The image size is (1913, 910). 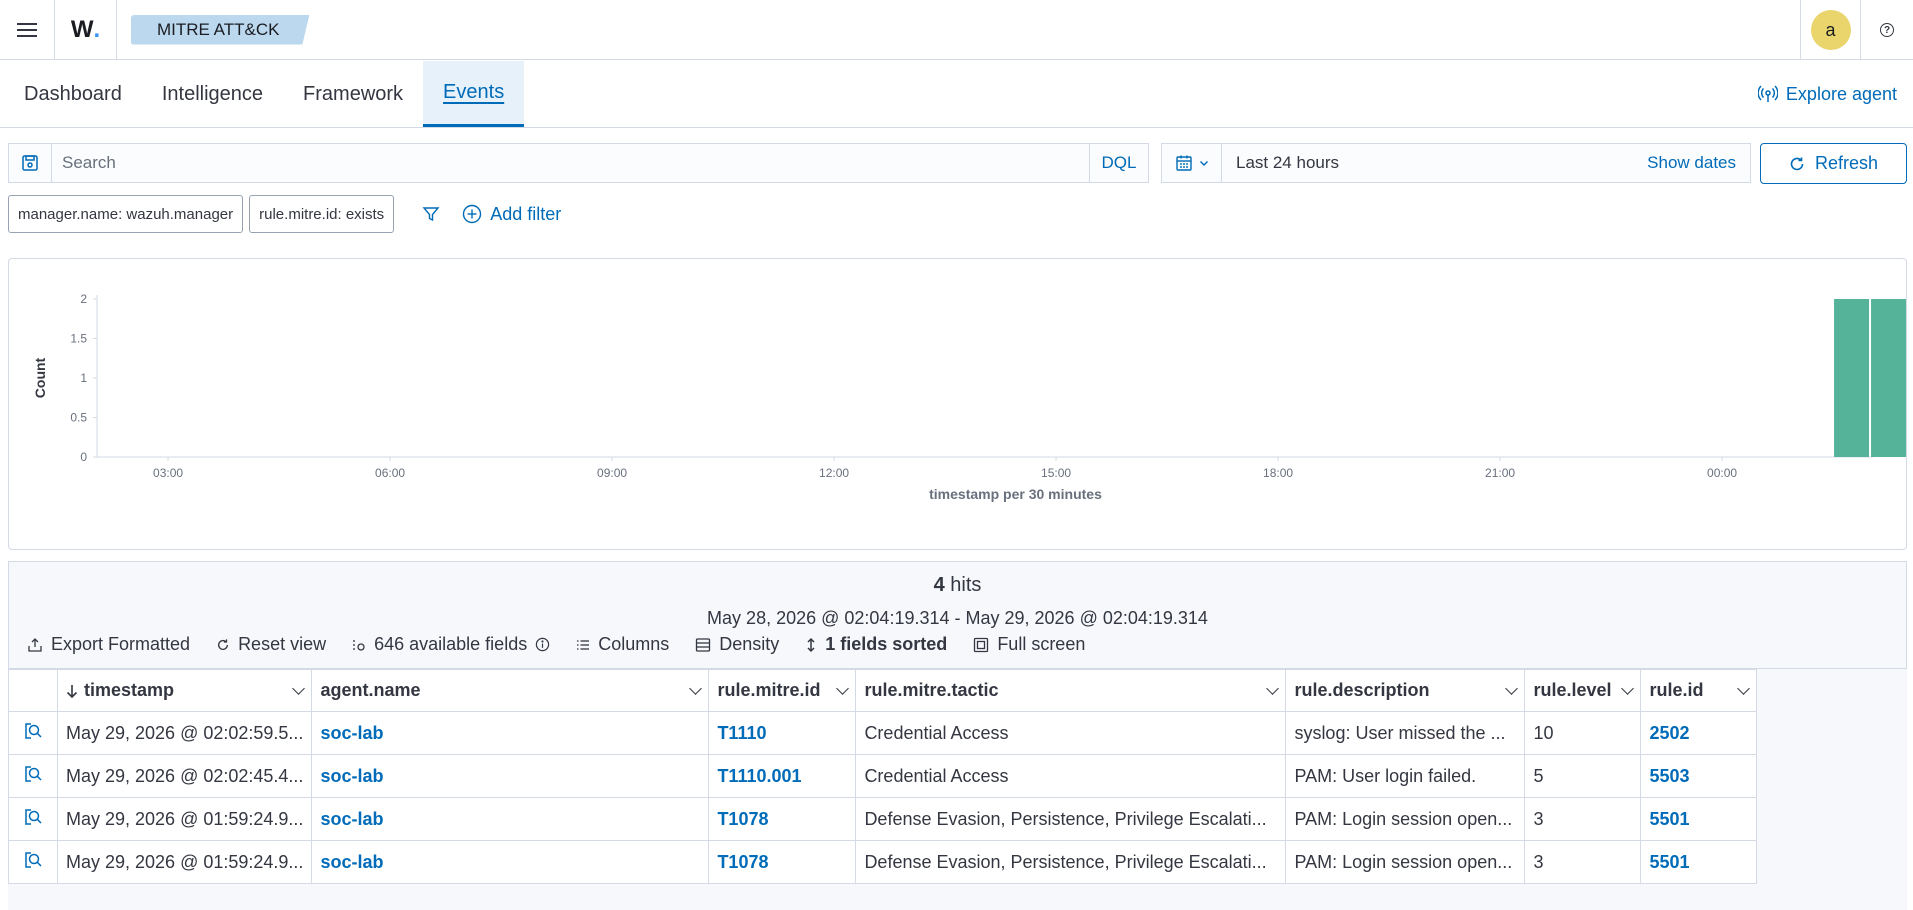 I want to click on tab-dashboard: Dashboard, so click(x=71, y=94).